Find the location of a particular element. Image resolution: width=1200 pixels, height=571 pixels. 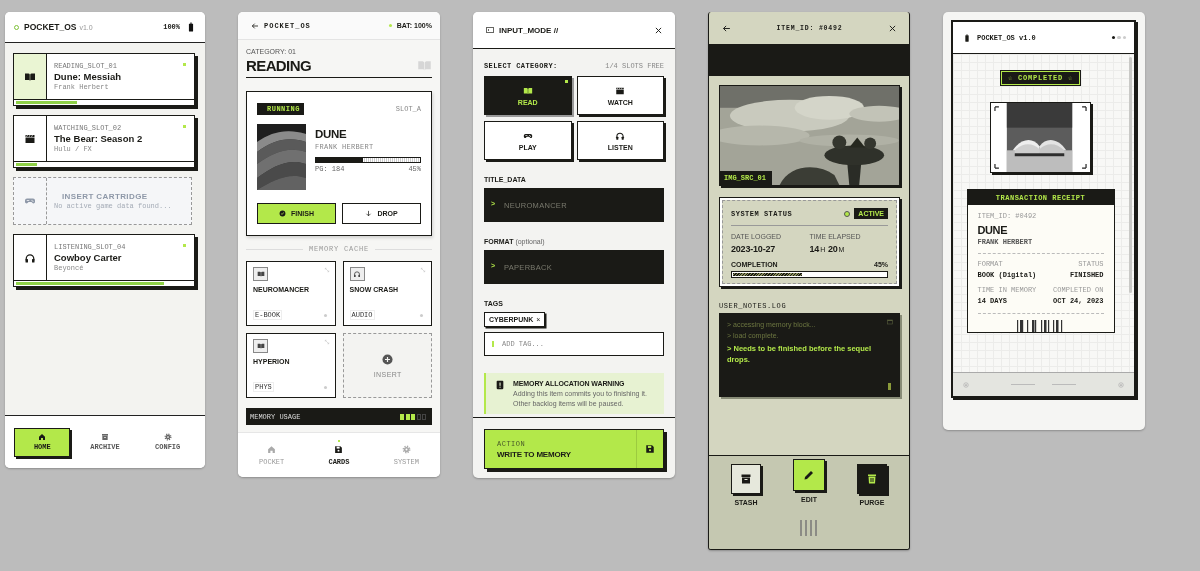

screen-title: INPUT_MODE // is located at coordinates (529, 30).